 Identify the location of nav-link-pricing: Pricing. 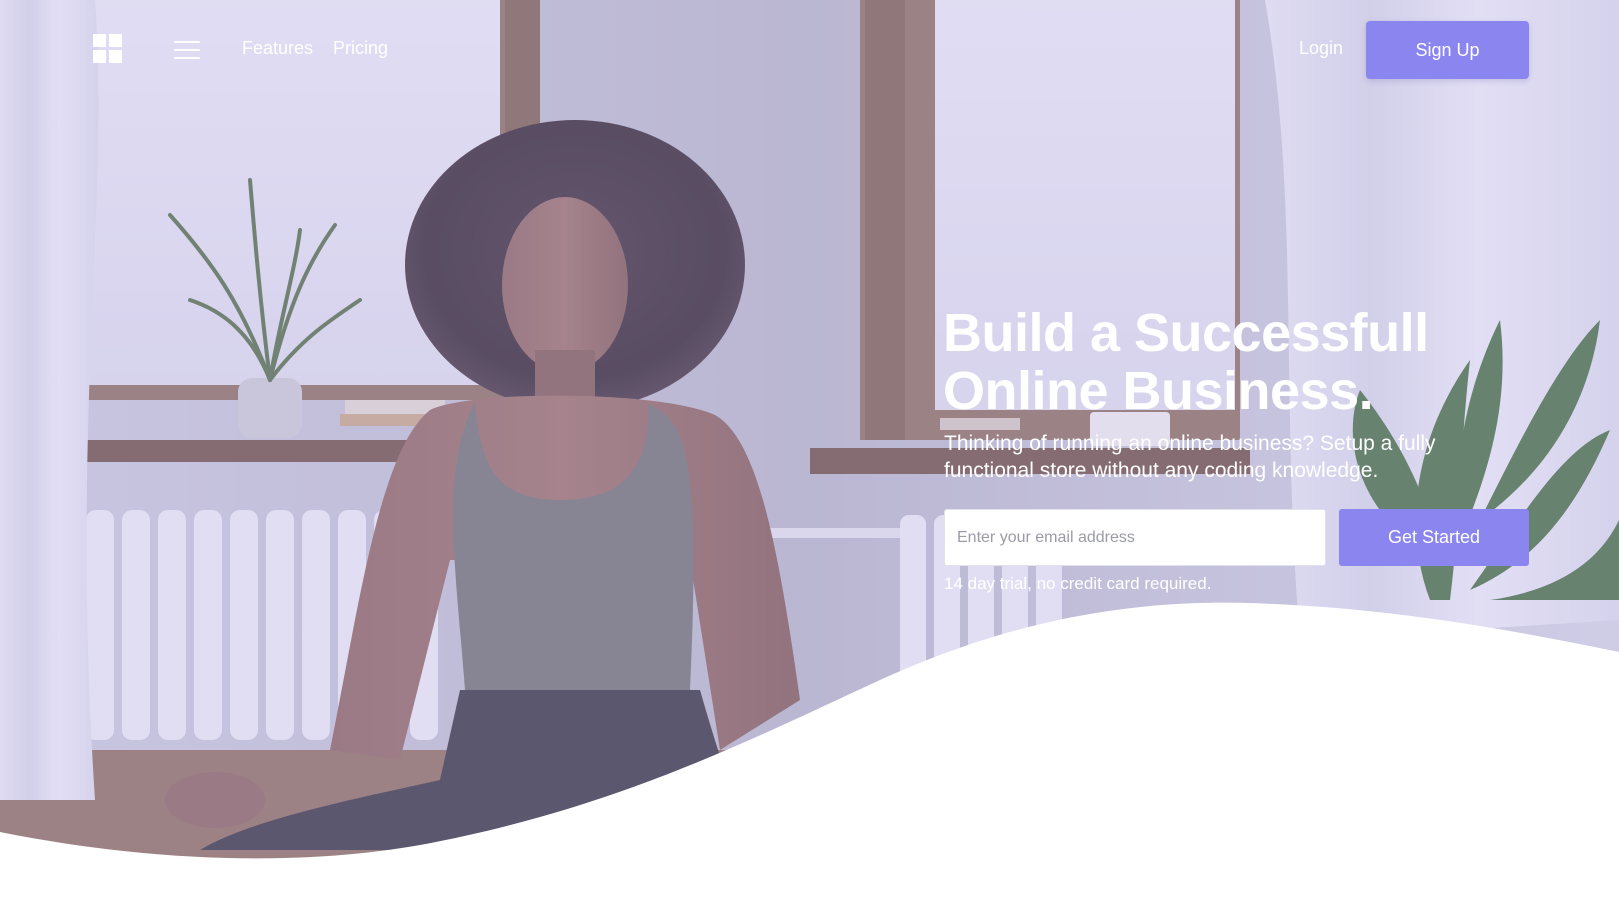
(360, 48).